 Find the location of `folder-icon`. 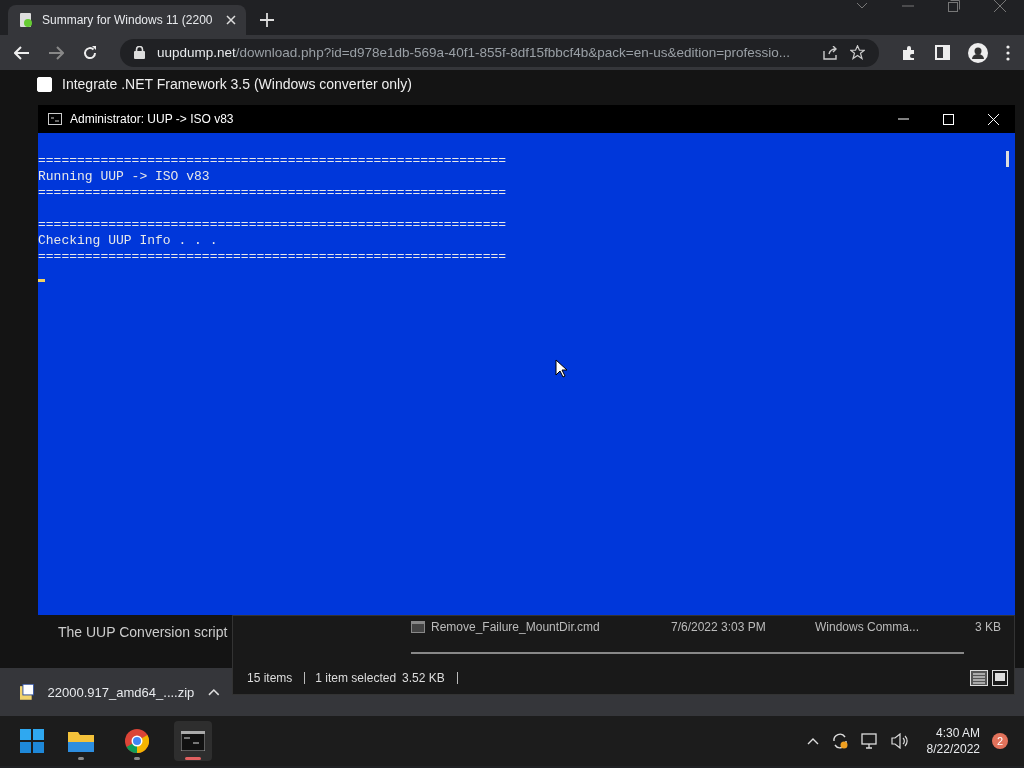

folder-icon is located at coordinates (81, 741).